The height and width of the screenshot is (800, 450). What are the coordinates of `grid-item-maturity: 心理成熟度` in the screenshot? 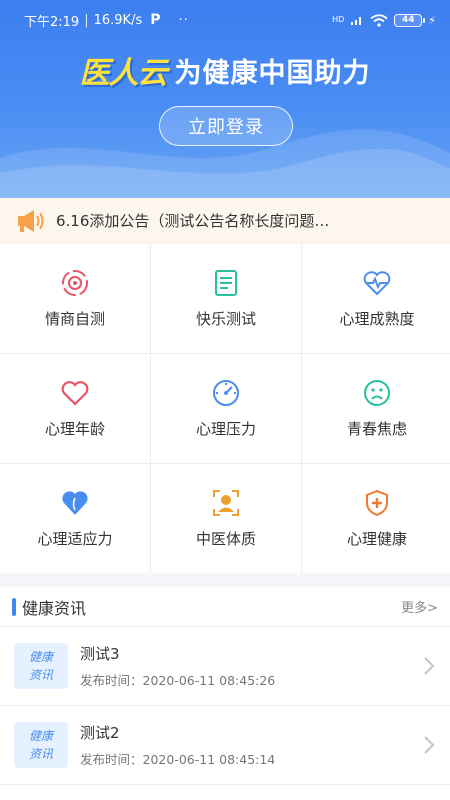 It's located at (376, 298).